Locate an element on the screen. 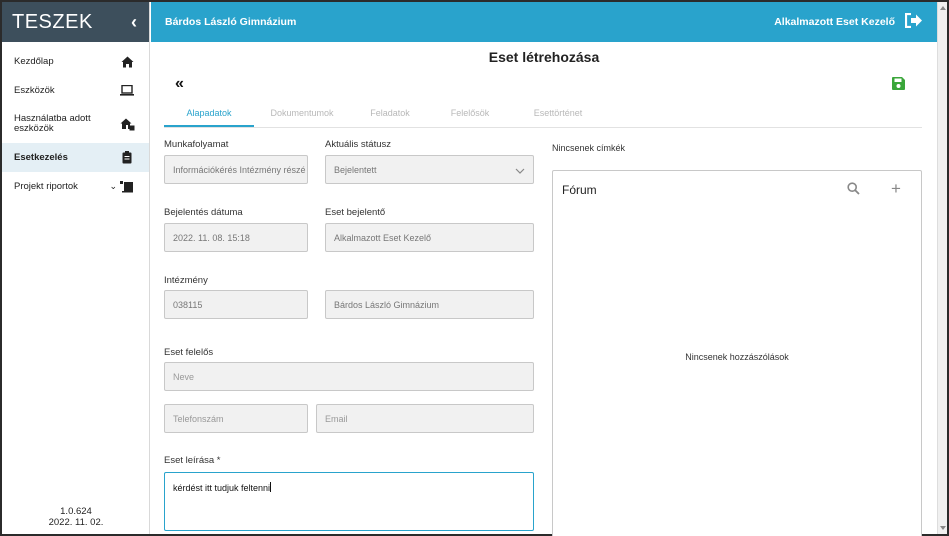  responsible-name-field: Neve is located at coordinates (349, 376).